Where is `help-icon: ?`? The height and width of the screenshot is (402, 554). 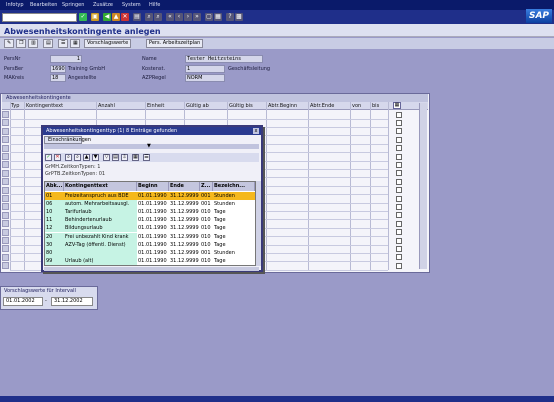 help-icon: ? is located at coordinates (230, 17).